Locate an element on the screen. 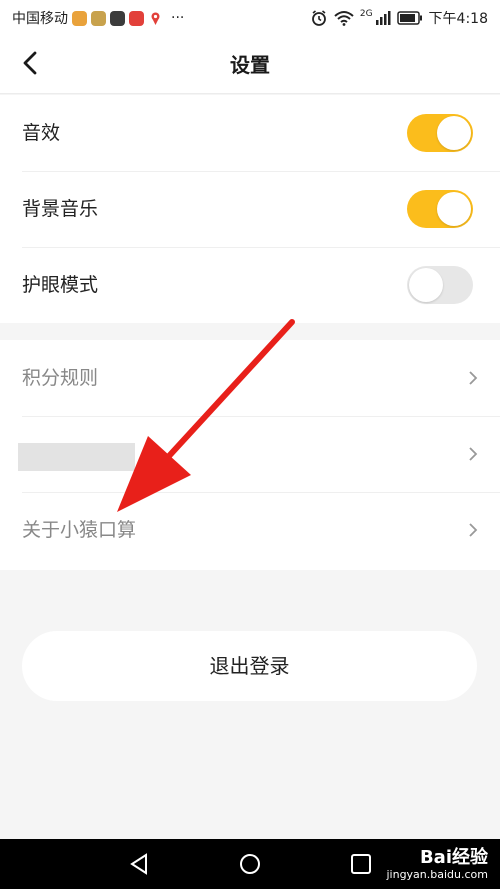 The width and height of the screenshot is (500, 889). settings-item-points-rules: 积分规则 is located at coordinates (250, 378).